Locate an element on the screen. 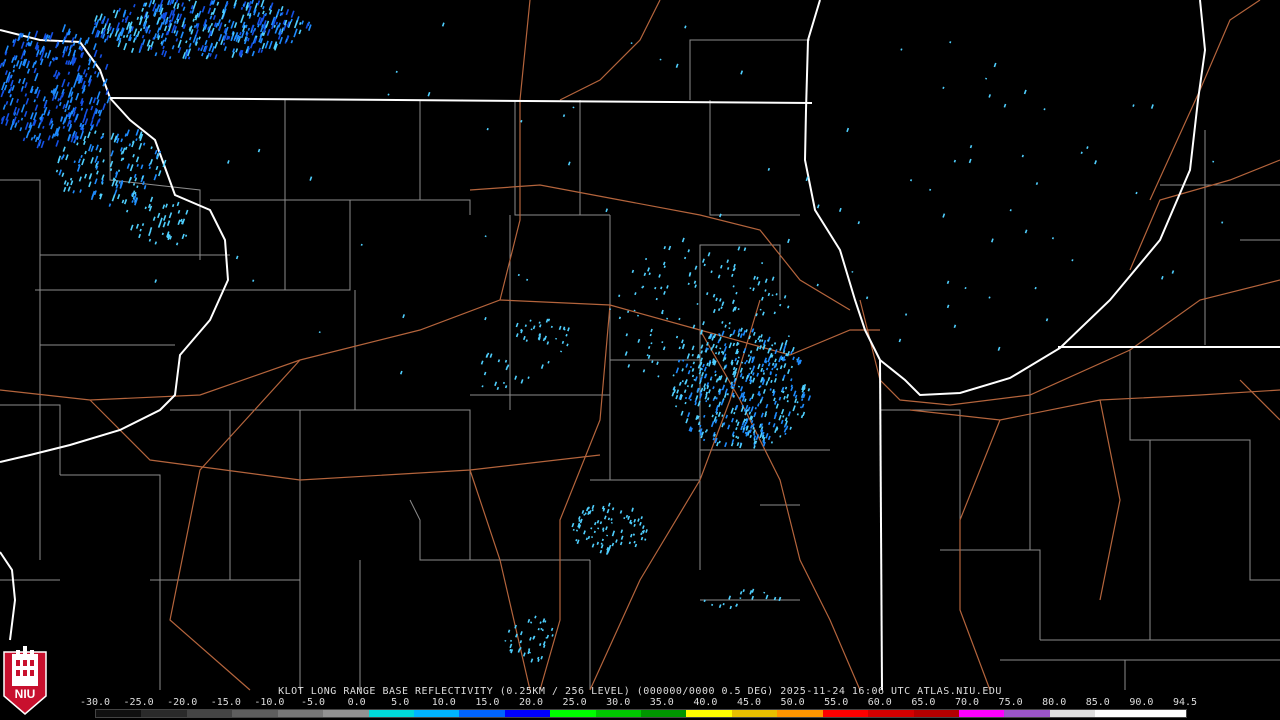  scale-label: -10.0 is located at coordinates (269, 702).